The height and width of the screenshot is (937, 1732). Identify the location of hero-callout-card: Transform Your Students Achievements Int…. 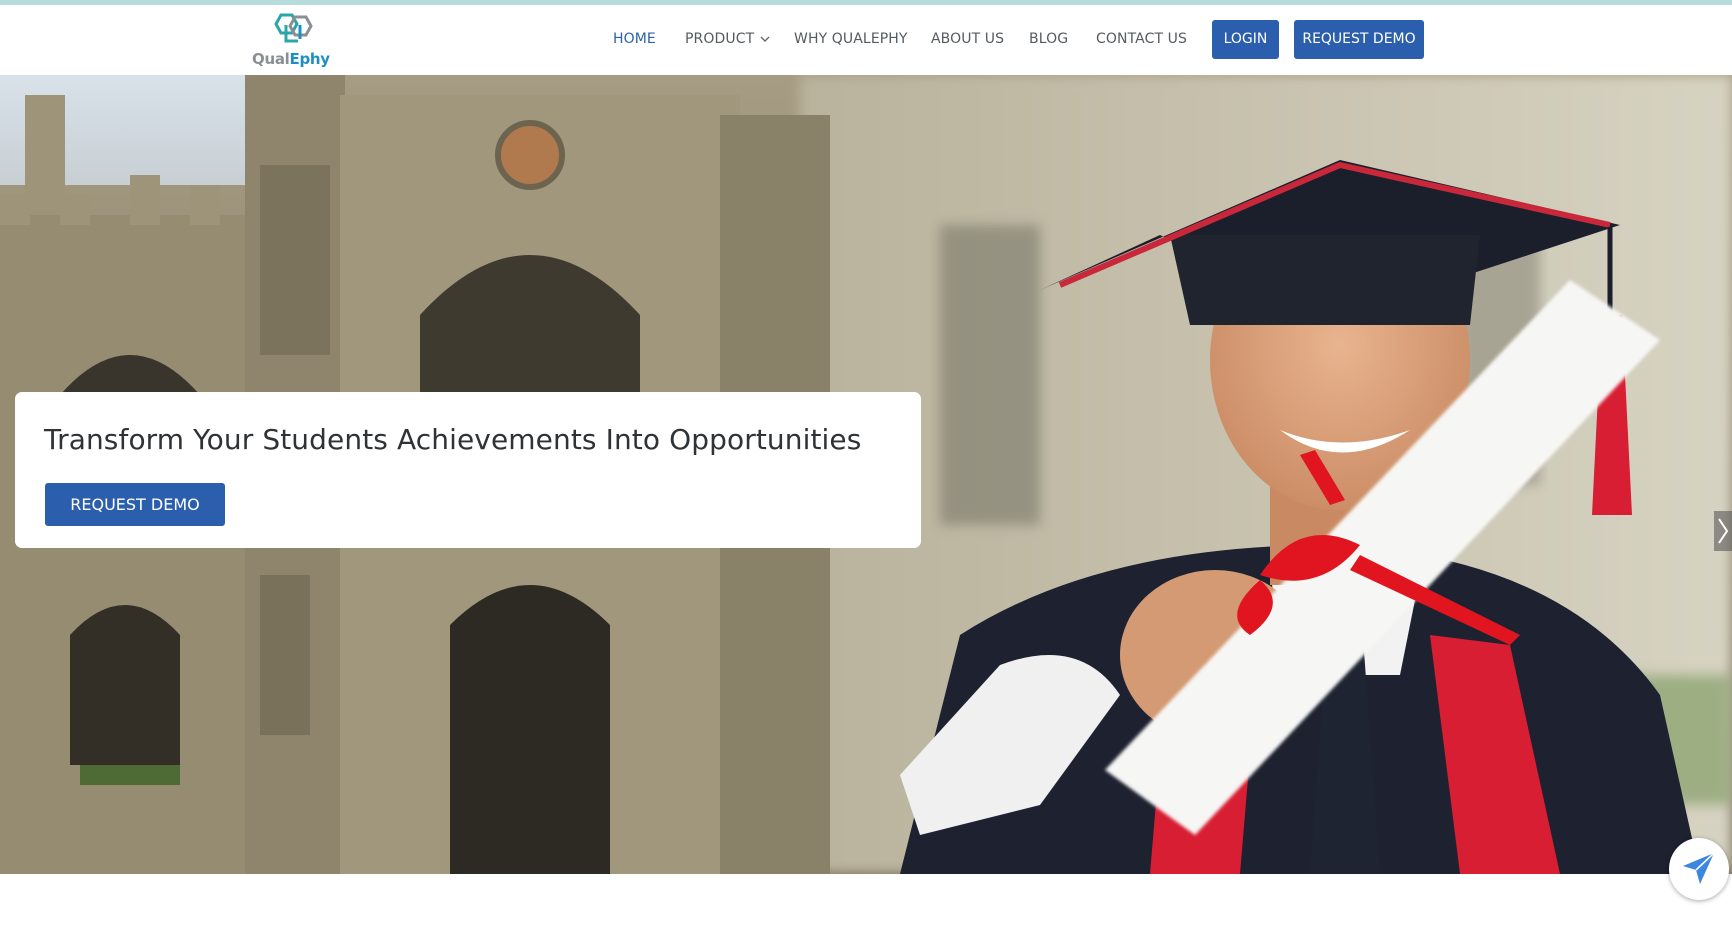
(468, 470).